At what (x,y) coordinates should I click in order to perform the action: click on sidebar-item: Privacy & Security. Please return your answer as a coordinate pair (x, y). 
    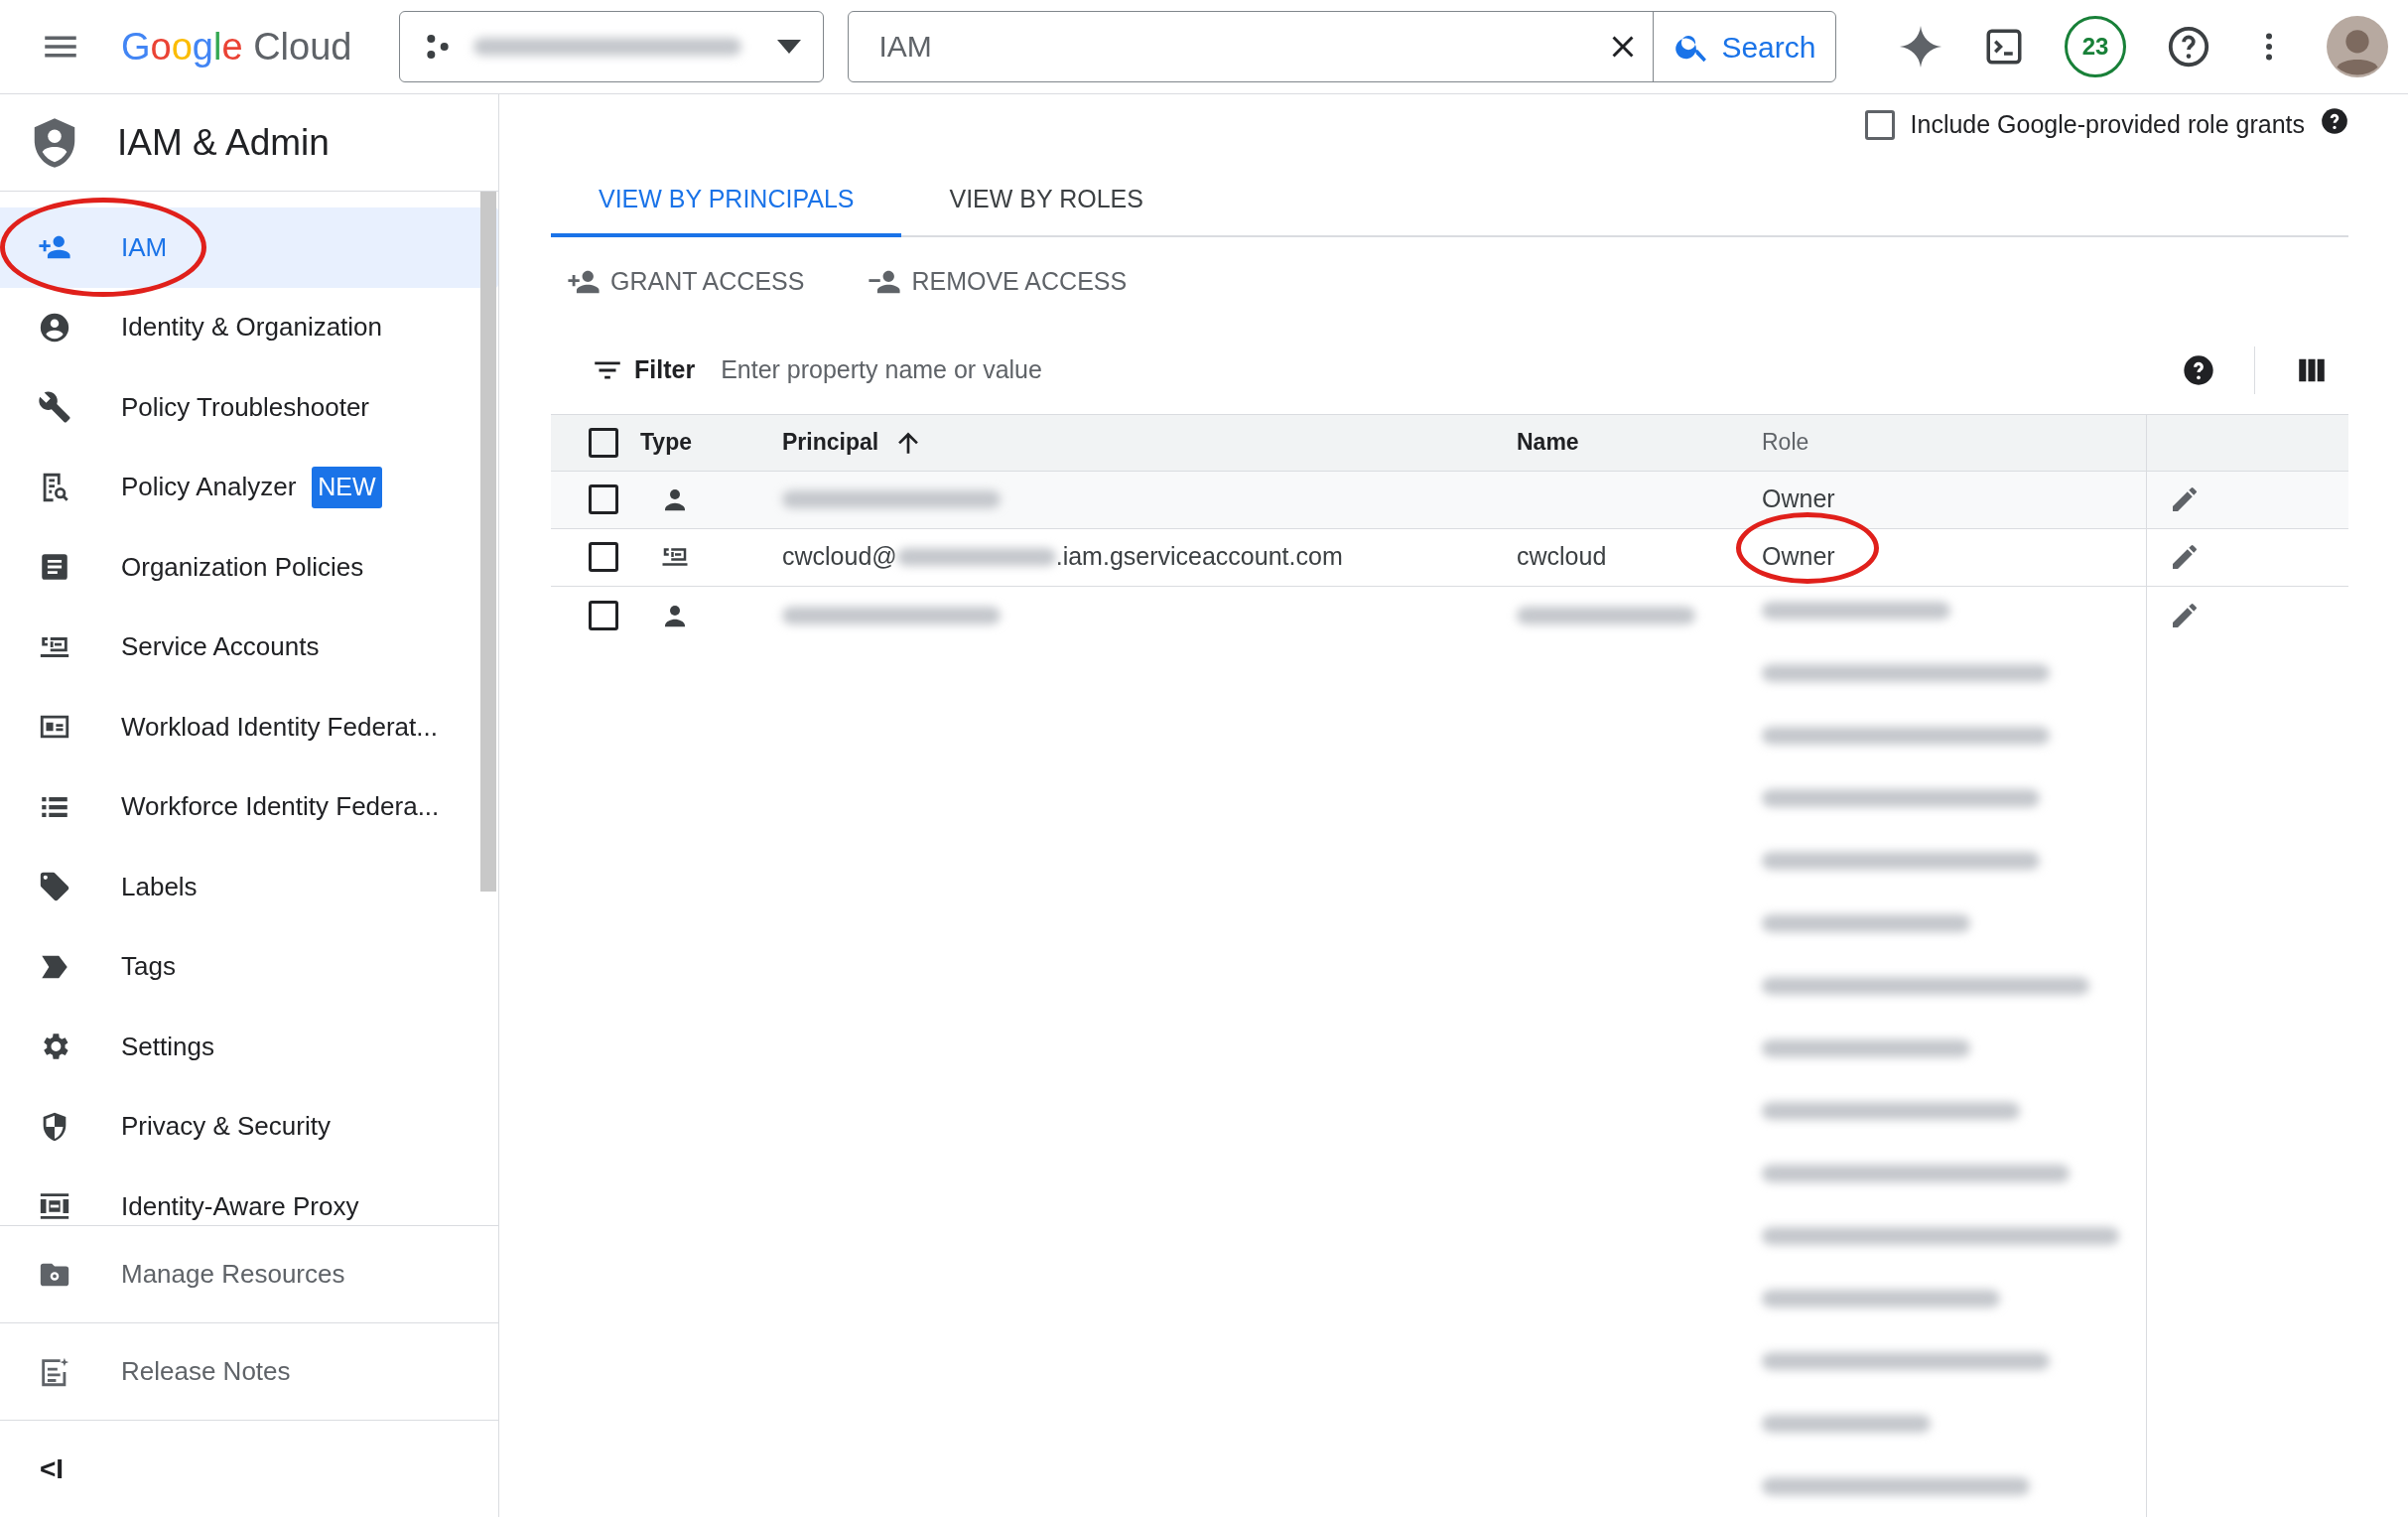
    Looking at the image, I should click on (249, 1126).